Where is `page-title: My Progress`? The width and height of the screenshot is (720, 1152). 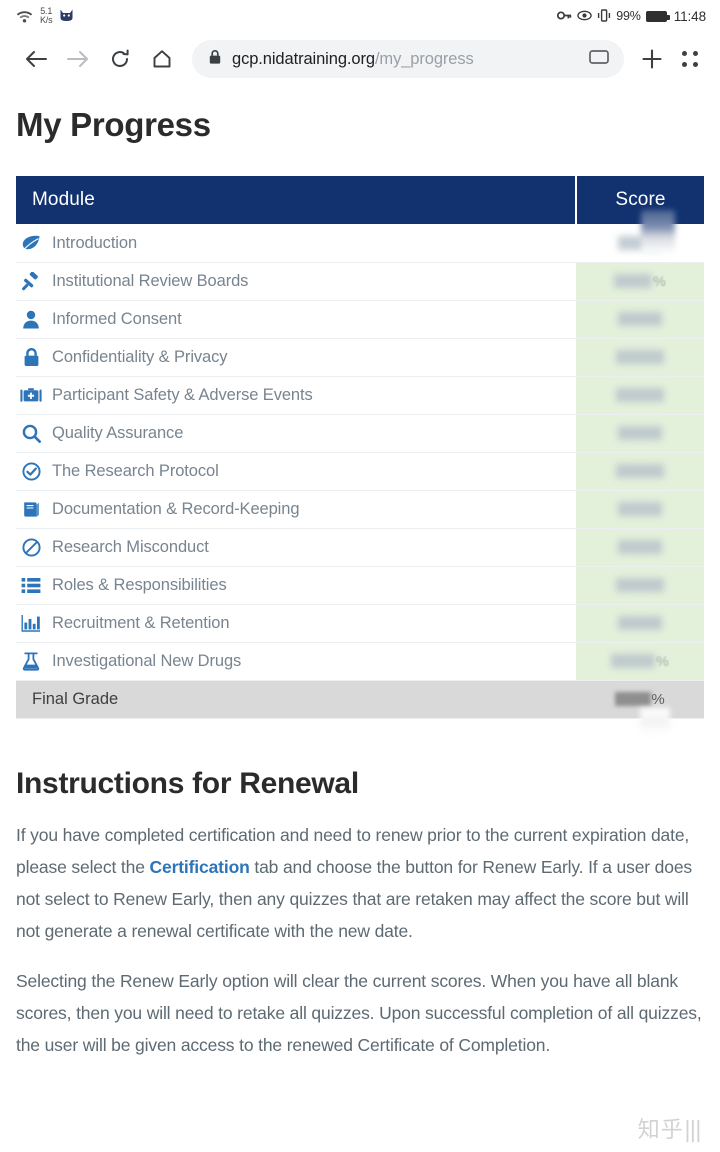 page-title: My Progress is located at coordinates (113, 124).